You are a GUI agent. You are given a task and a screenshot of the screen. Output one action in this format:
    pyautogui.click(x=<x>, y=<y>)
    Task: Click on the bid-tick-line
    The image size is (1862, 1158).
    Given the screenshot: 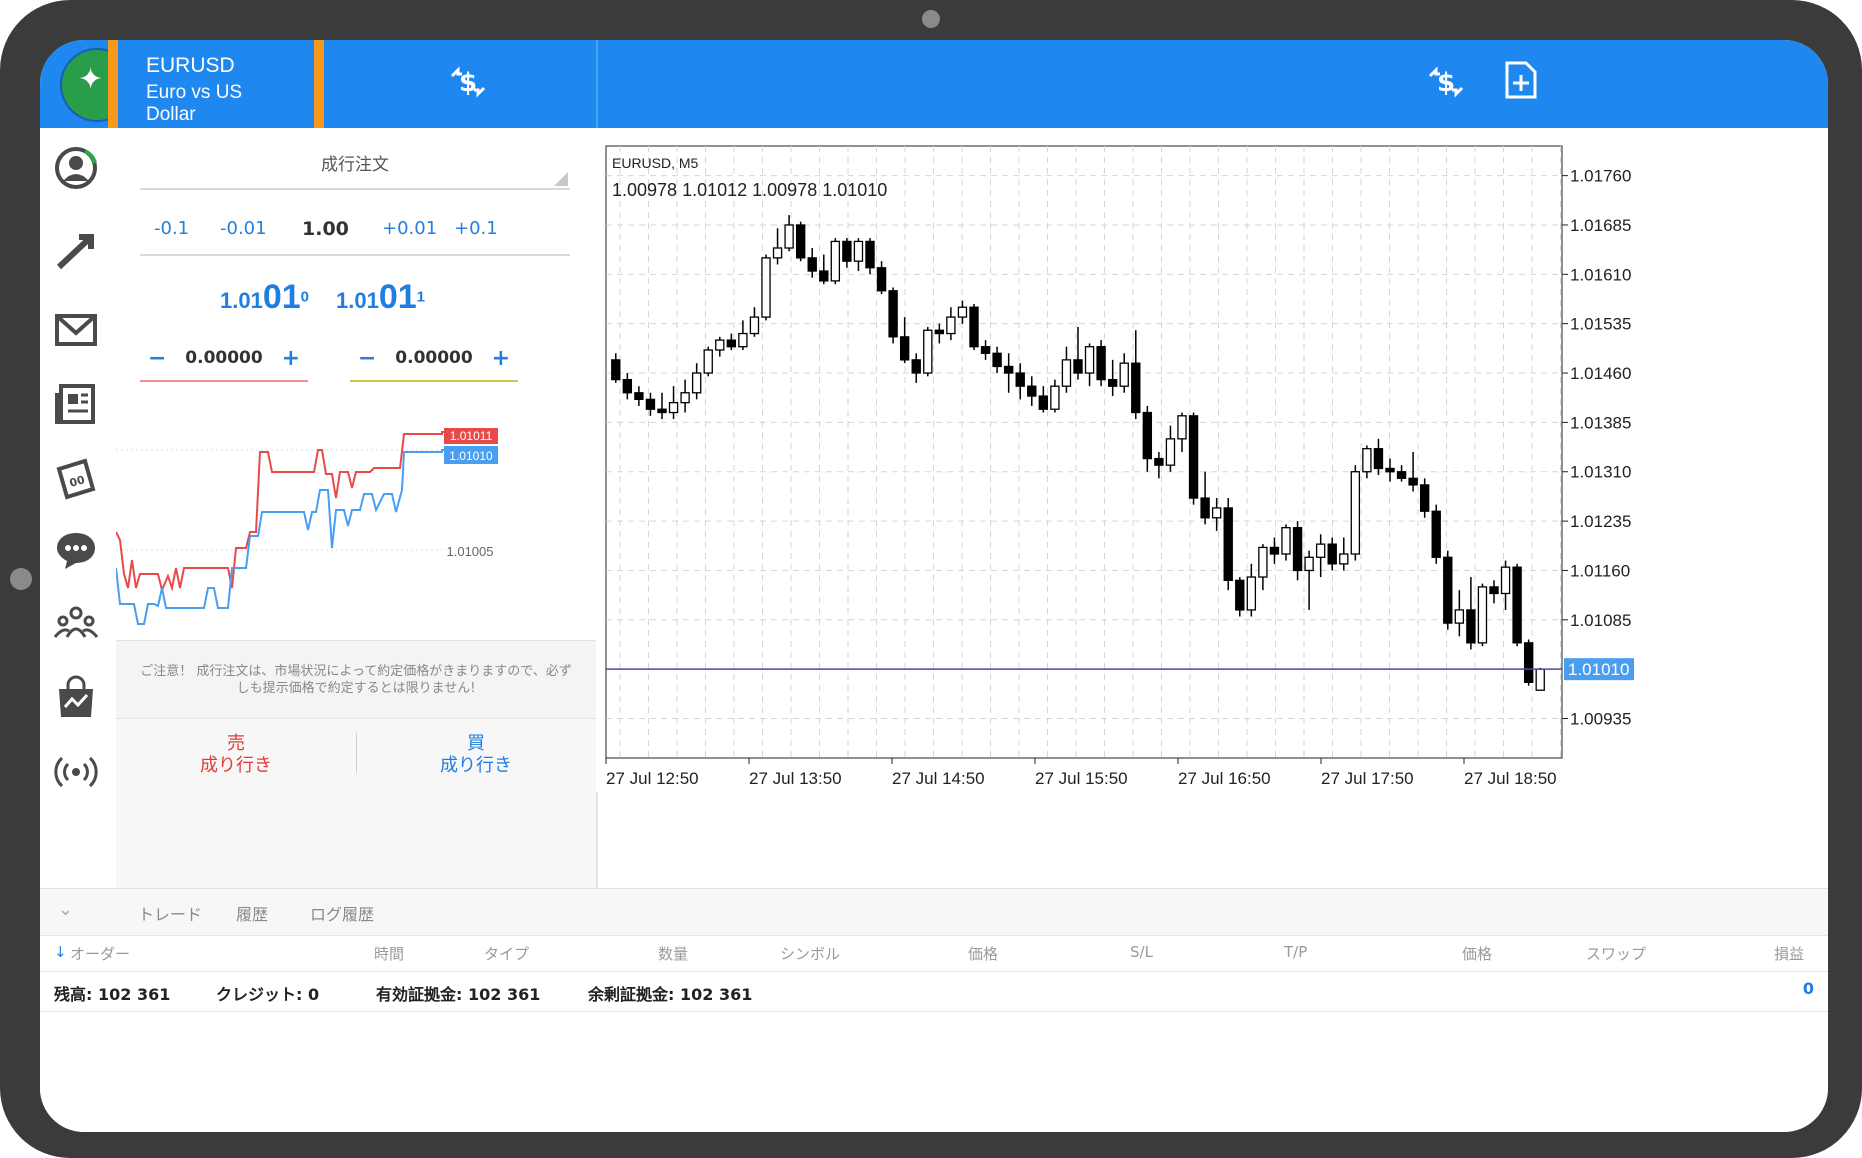 What is the action you would take?
    pyautogui.click(x=306, y=537)
    